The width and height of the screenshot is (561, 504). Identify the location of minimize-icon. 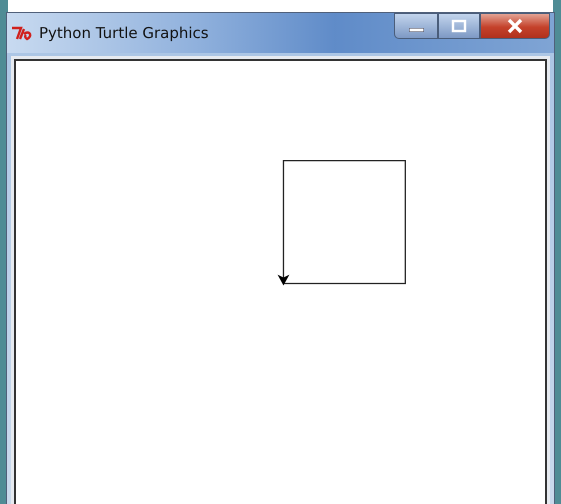
(416, 30).